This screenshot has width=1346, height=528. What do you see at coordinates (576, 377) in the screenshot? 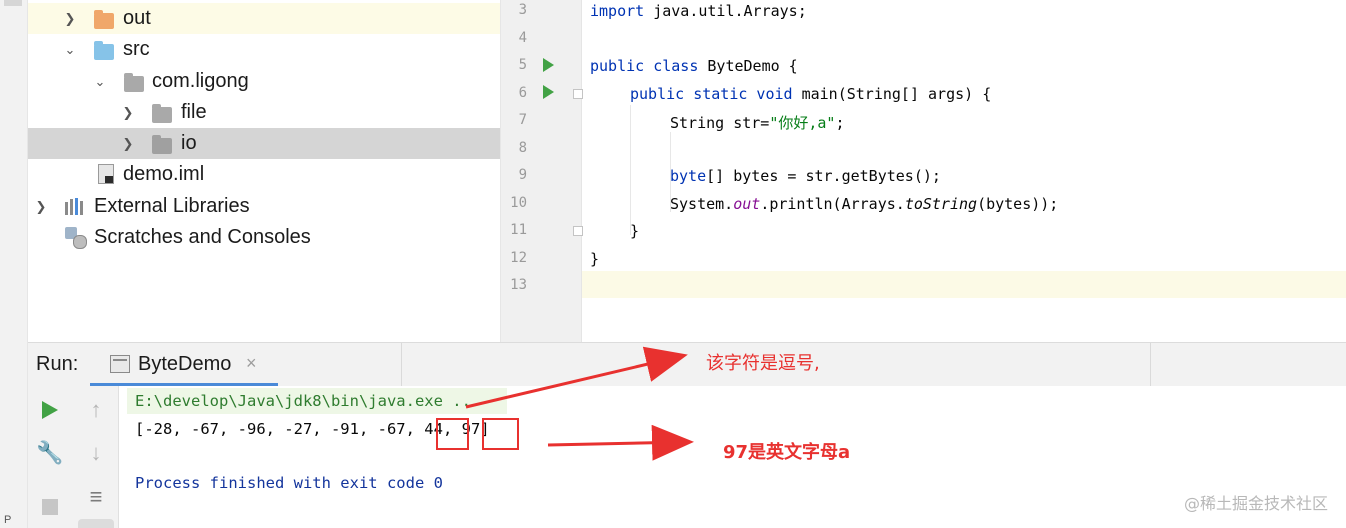
I see `arrow-to-comma-note` at bounding box center [576, 377].